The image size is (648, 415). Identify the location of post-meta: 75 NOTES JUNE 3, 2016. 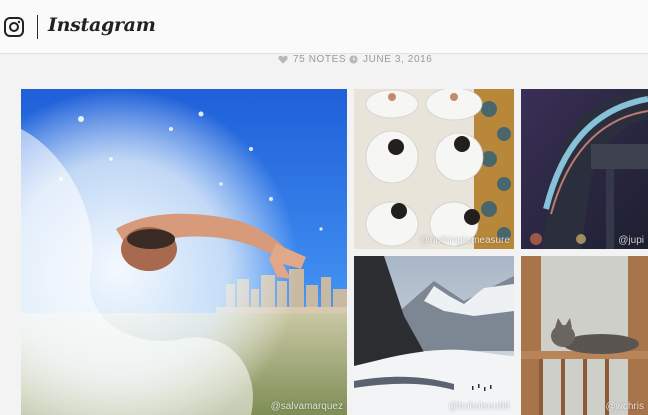
(324, 60).